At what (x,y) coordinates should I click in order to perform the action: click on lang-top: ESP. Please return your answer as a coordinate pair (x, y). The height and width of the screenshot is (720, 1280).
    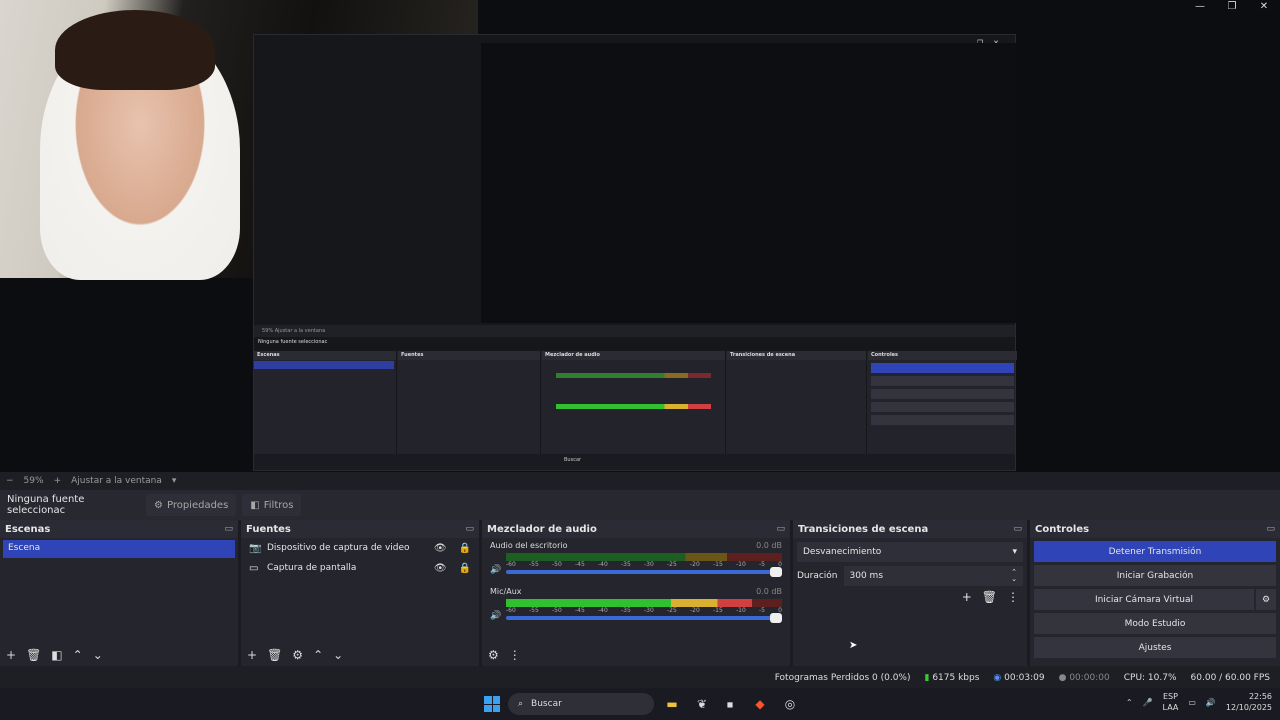
    Looking at the image, I should click on (1170, 696).